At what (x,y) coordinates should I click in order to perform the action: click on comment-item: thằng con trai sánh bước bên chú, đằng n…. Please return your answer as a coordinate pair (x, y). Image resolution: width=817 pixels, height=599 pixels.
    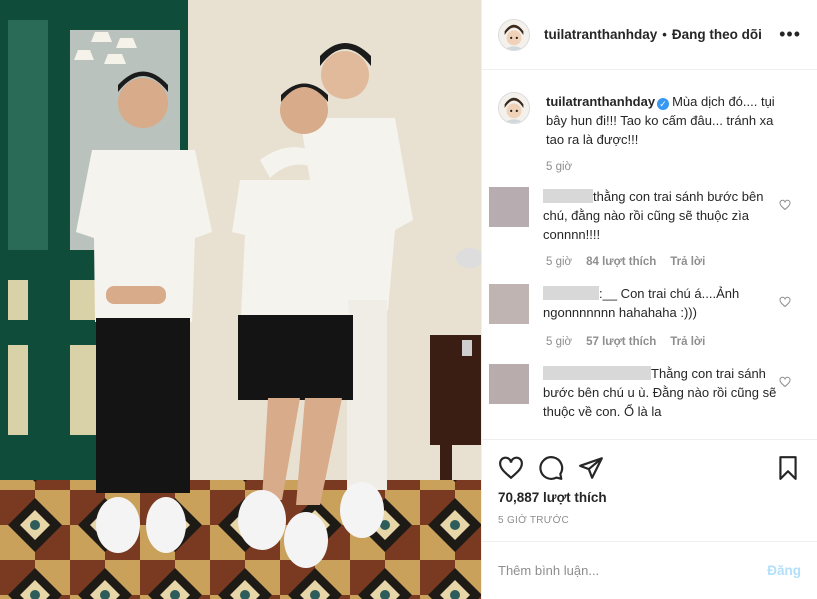
    Looking at the image, I should click on (645, 215).